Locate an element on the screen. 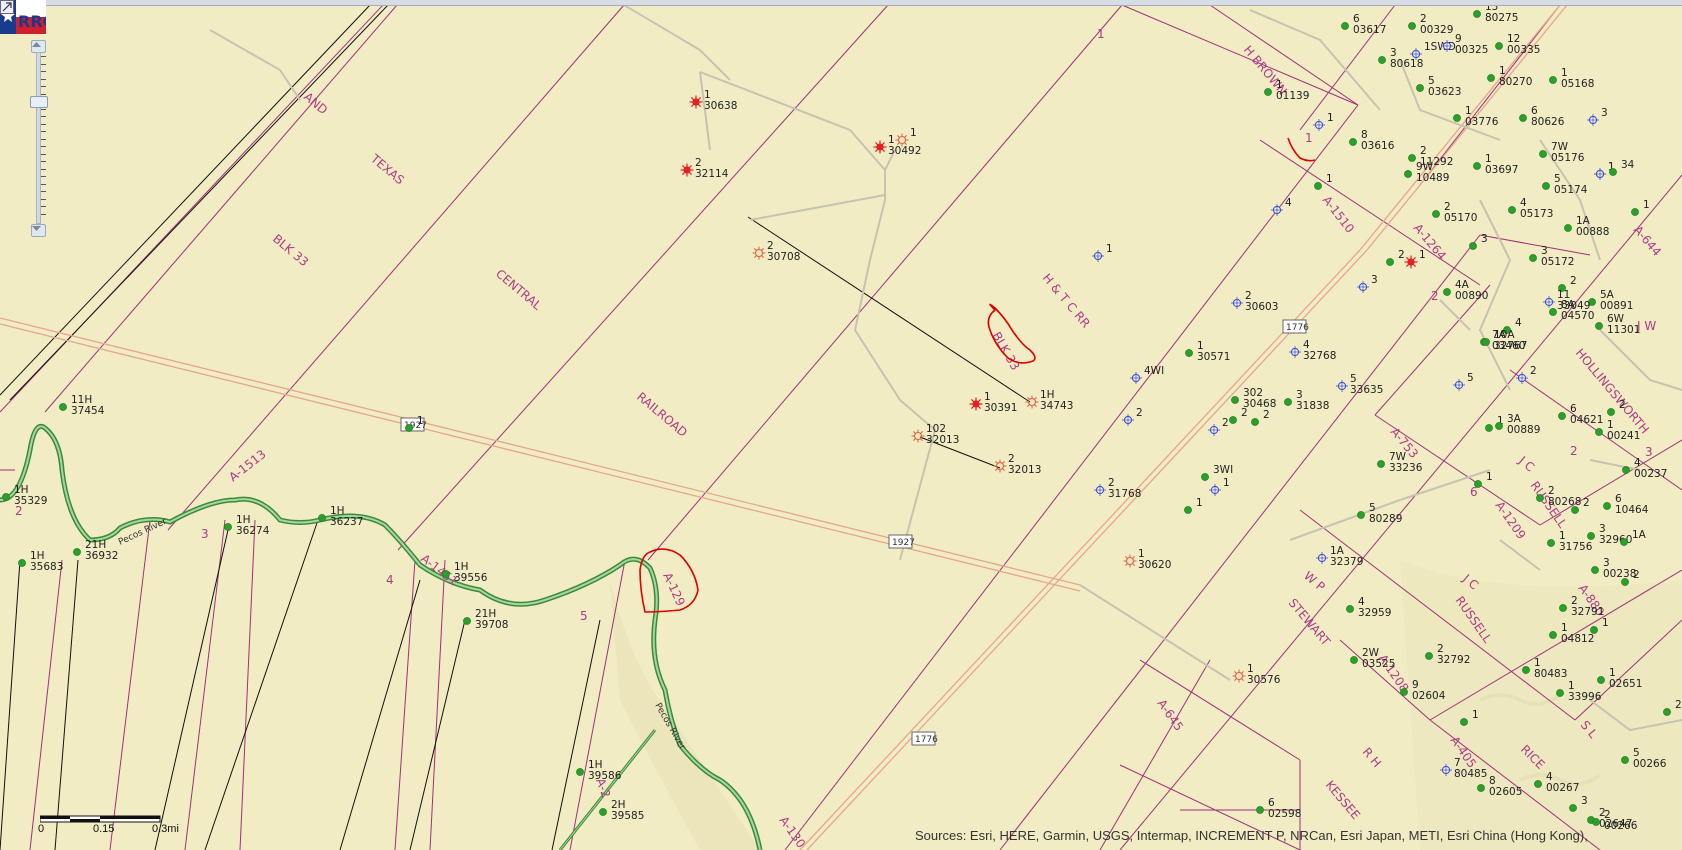 The image size is (1682, 850). well-label: 39585 is located at coordinates (627, 816).